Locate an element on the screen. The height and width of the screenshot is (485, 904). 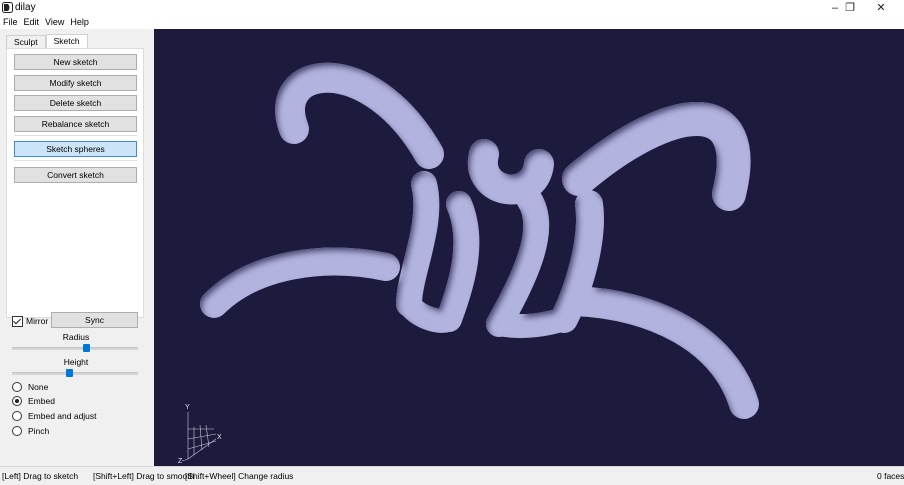
sync-button: Sync is located at coordinates (94, 320).